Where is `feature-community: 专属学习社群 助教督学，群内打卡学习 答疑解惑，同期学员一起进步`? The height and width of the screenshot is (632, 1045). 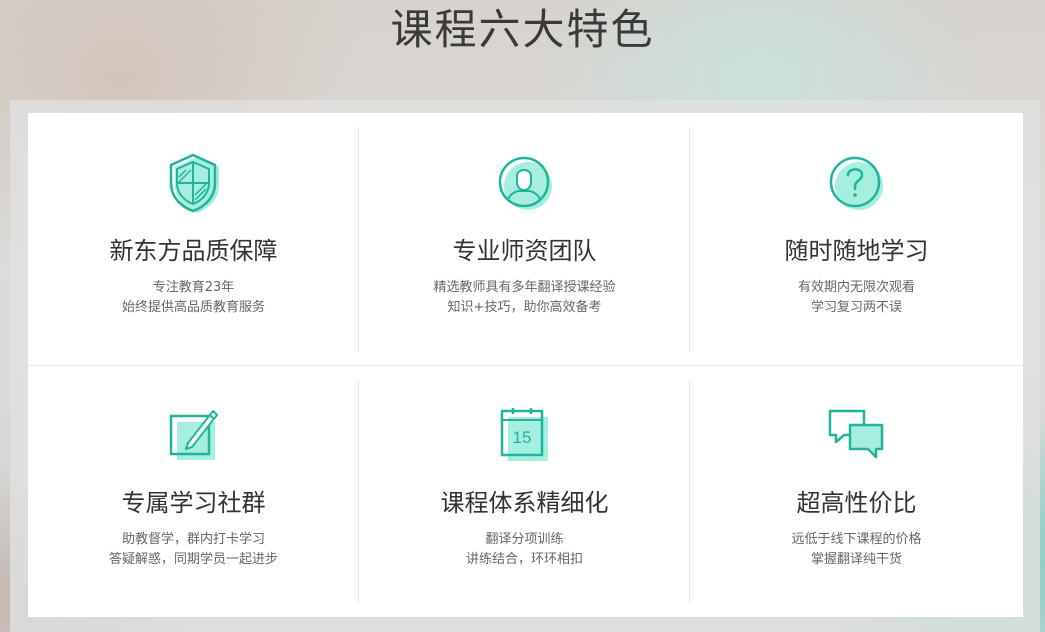 feature-community: 专属学习社群 助教督学，群内打卡学习 答疑解惑，同期学员一起进步 is located at coordinates (193, 491).